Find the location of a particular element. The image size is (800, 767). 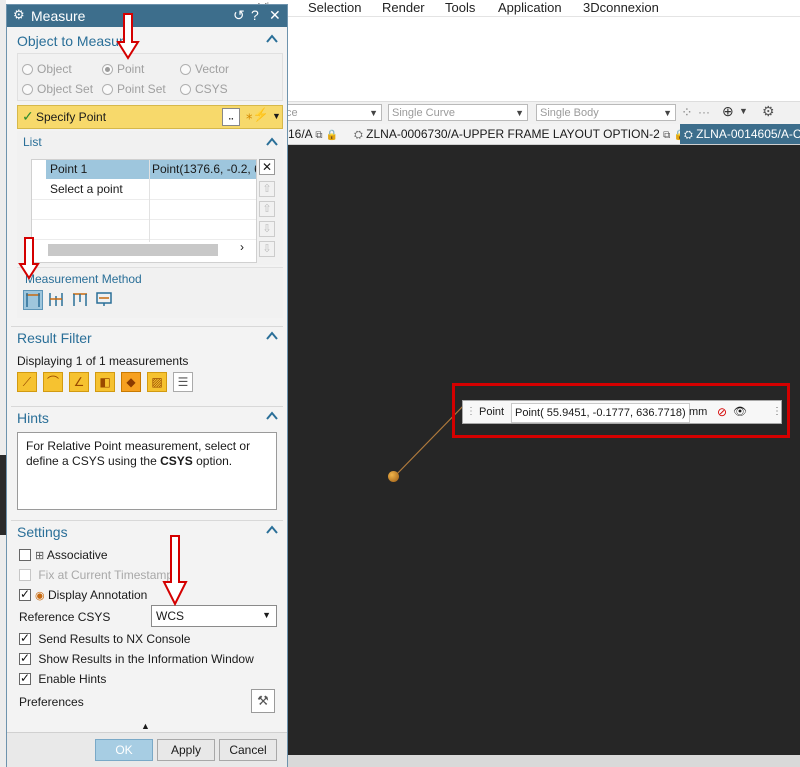

fix-timestamp-checkbox is located at coordinates (25, 575).